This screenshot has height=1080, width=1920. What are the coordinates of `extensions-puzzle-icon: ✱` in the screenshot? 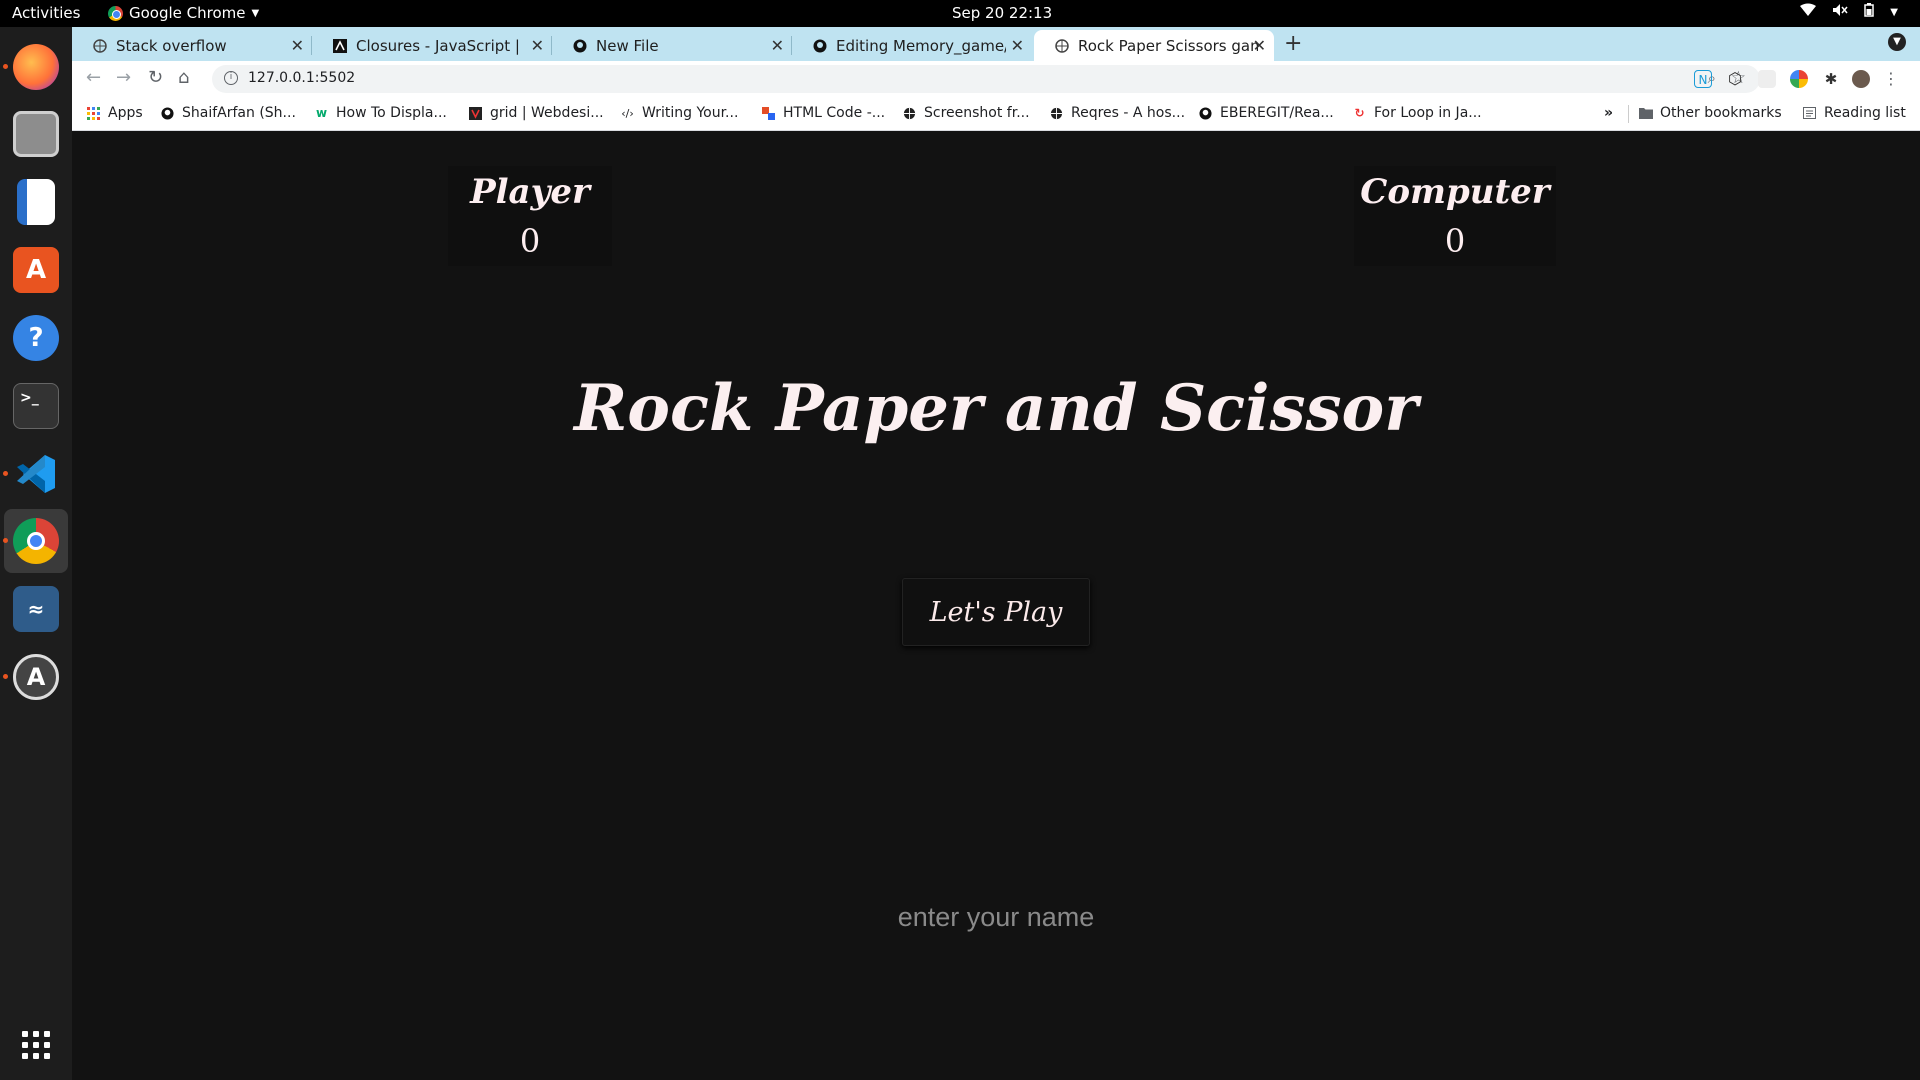 It's located at (1831, 79).